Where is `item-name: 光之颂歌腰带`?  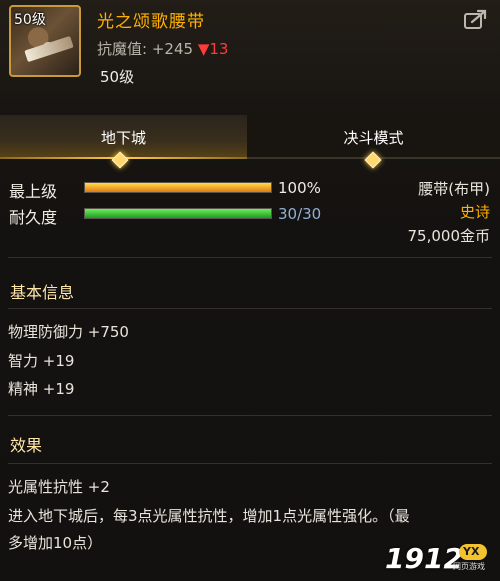 item-name: 光之颂歌腰带 is located at coordinates (151, 22).